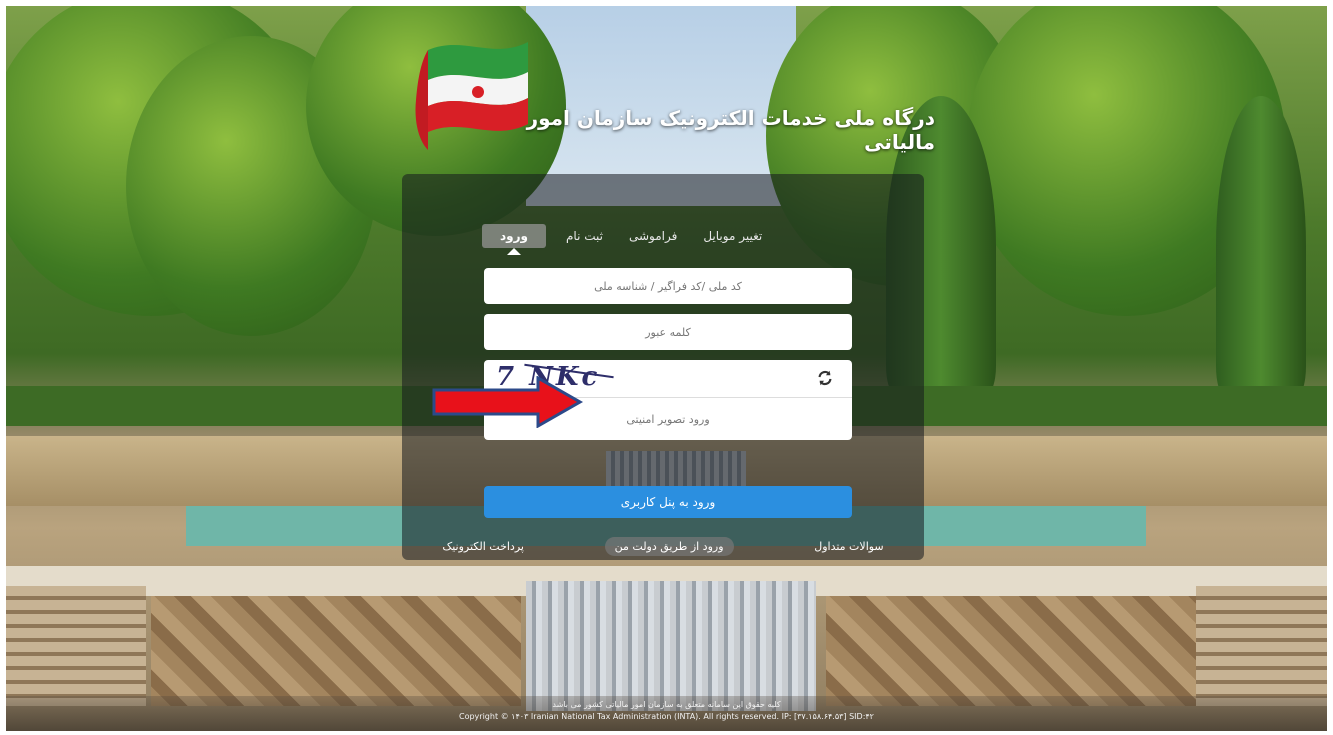  Describe the element at coordinates (584, 236) in the screenshot. I see `tab-register: ثبت نام` at that location.